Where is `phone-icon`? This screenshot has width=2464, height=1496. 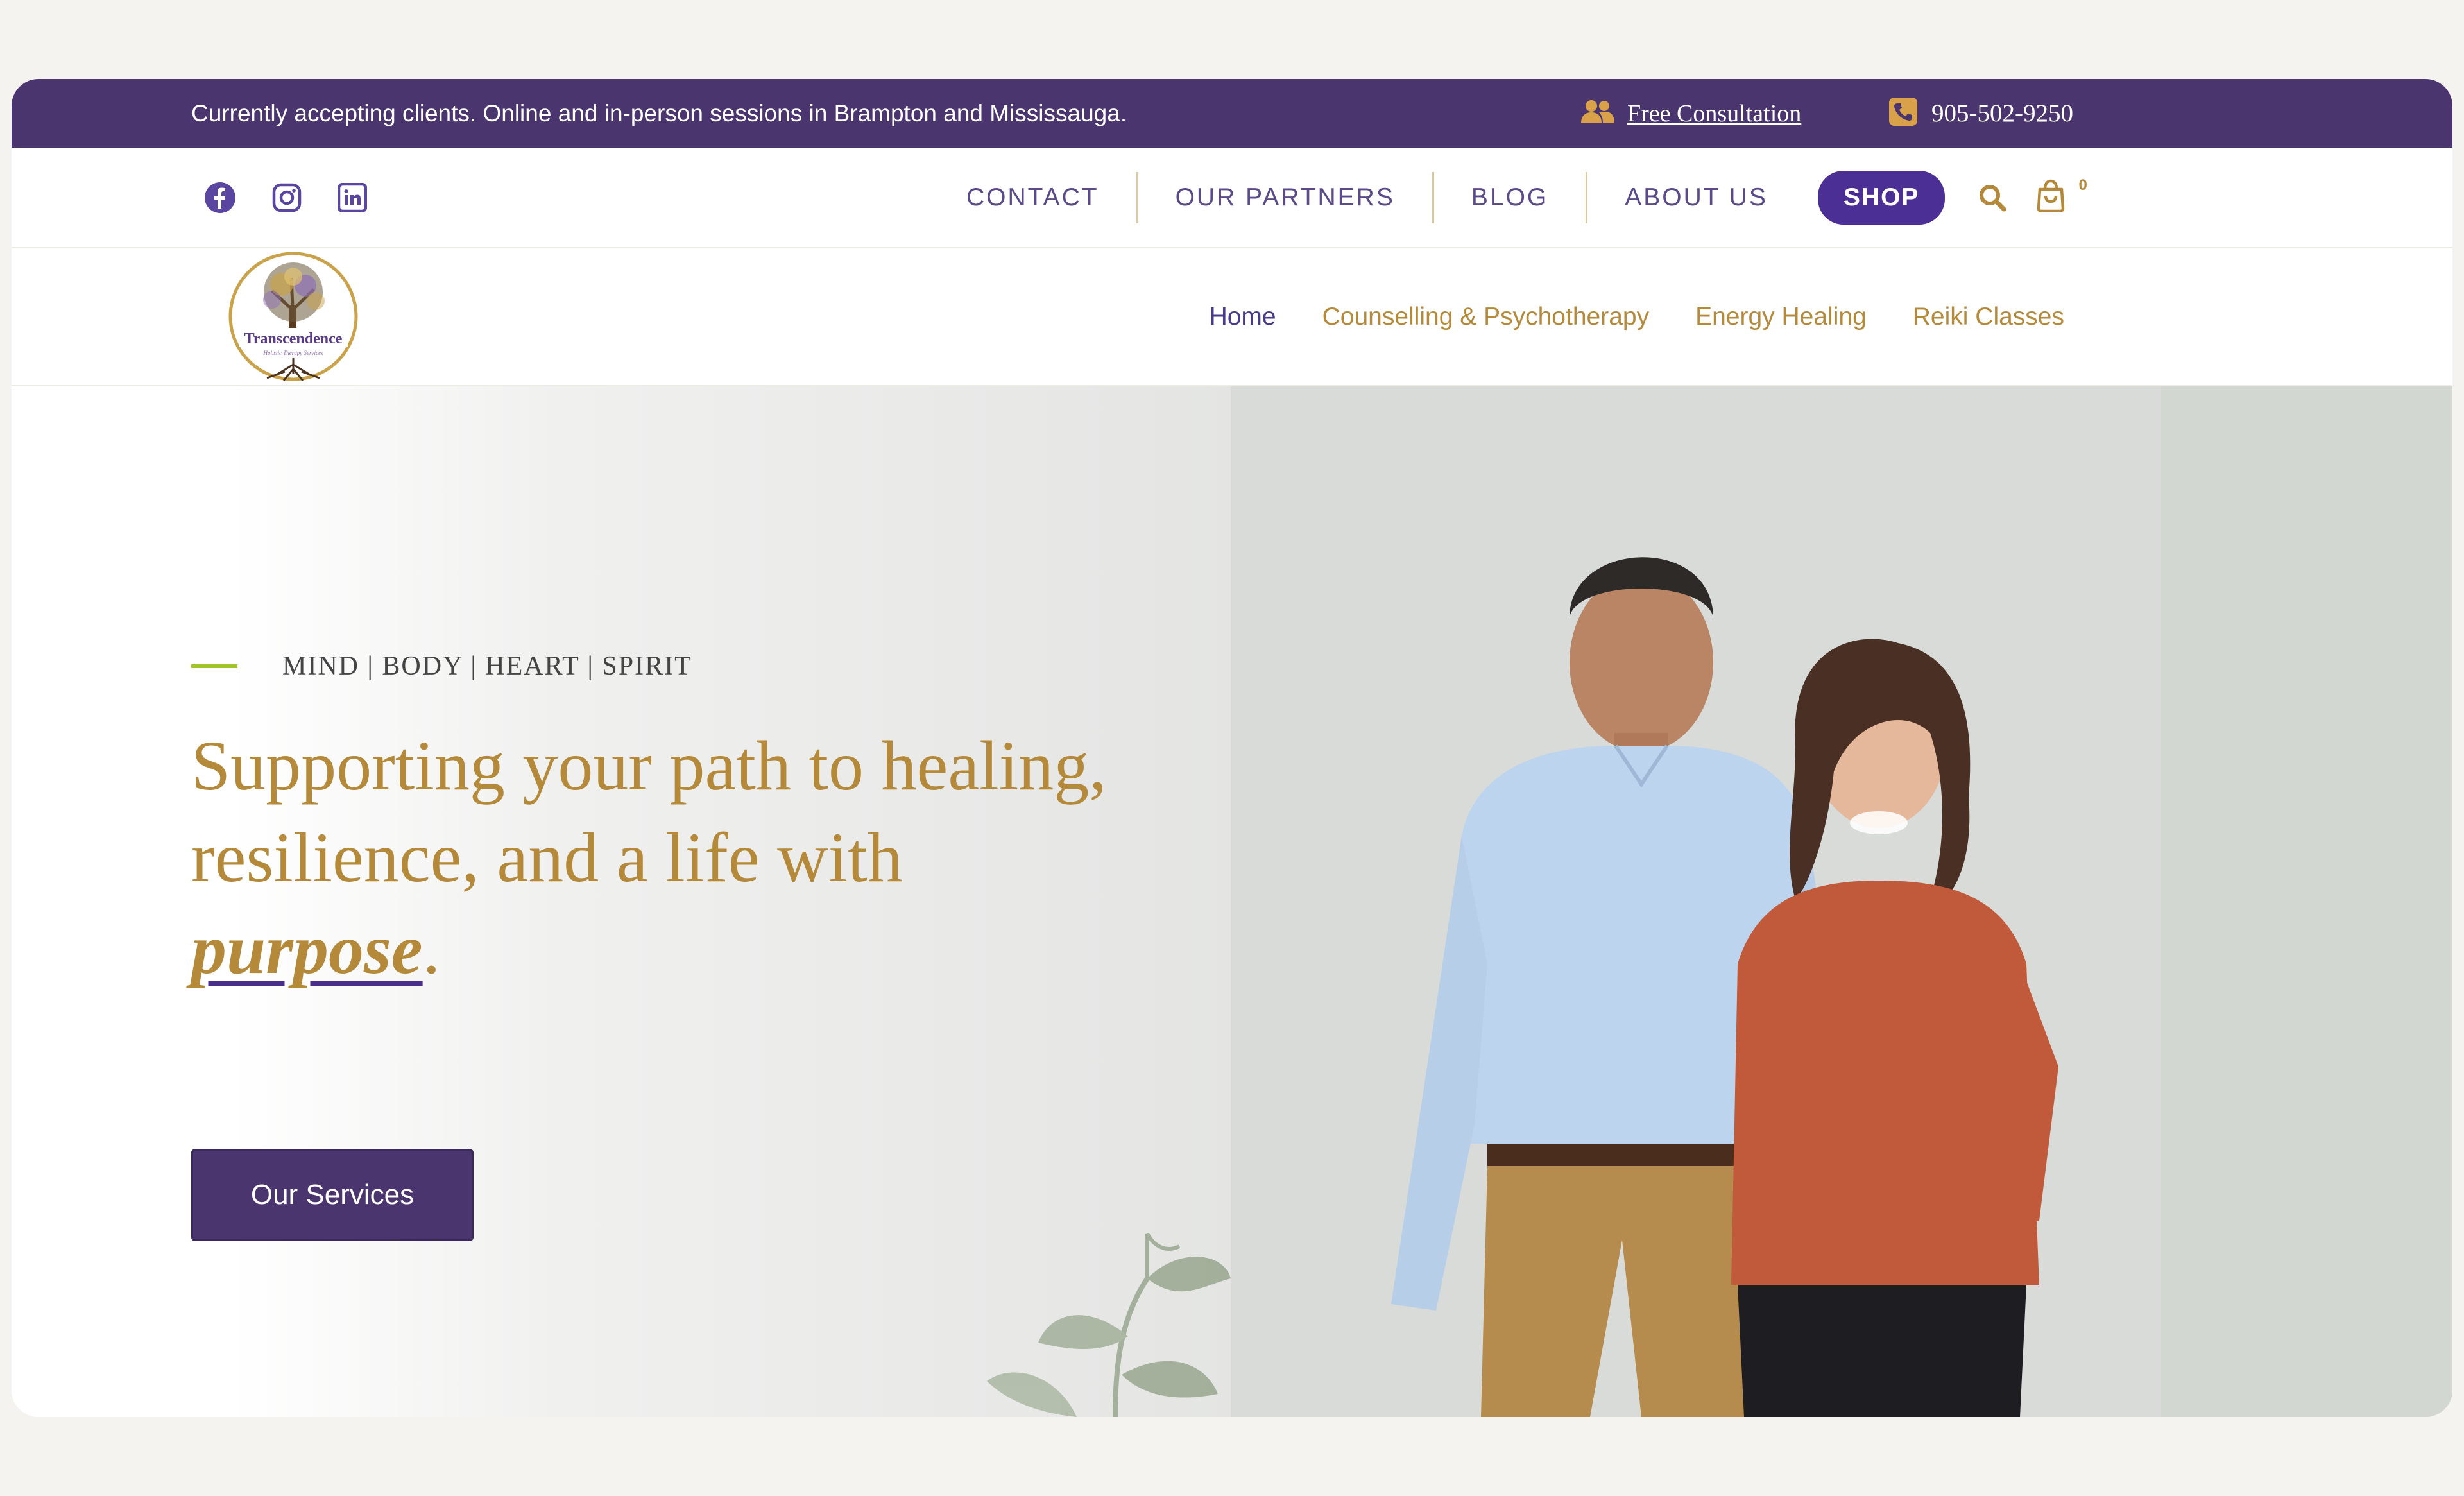
phone-icon is located at coordinates (1903, 113).